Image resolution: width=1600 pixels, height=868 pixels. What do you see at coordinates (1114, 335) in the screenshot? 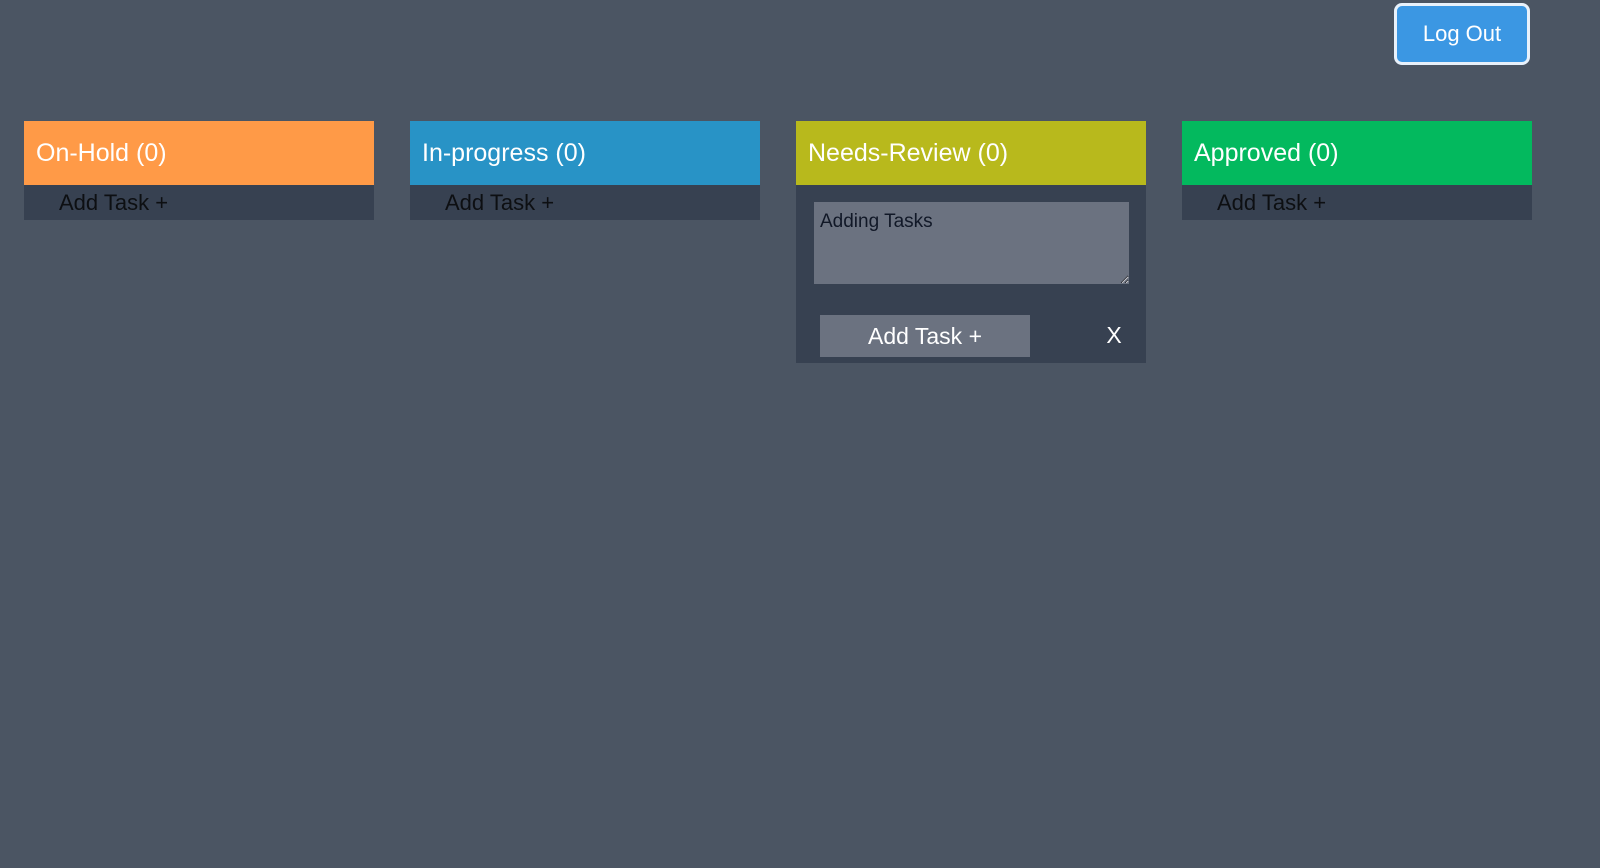
I see `close-editor-button: X` at bounding box center [1114, 335].